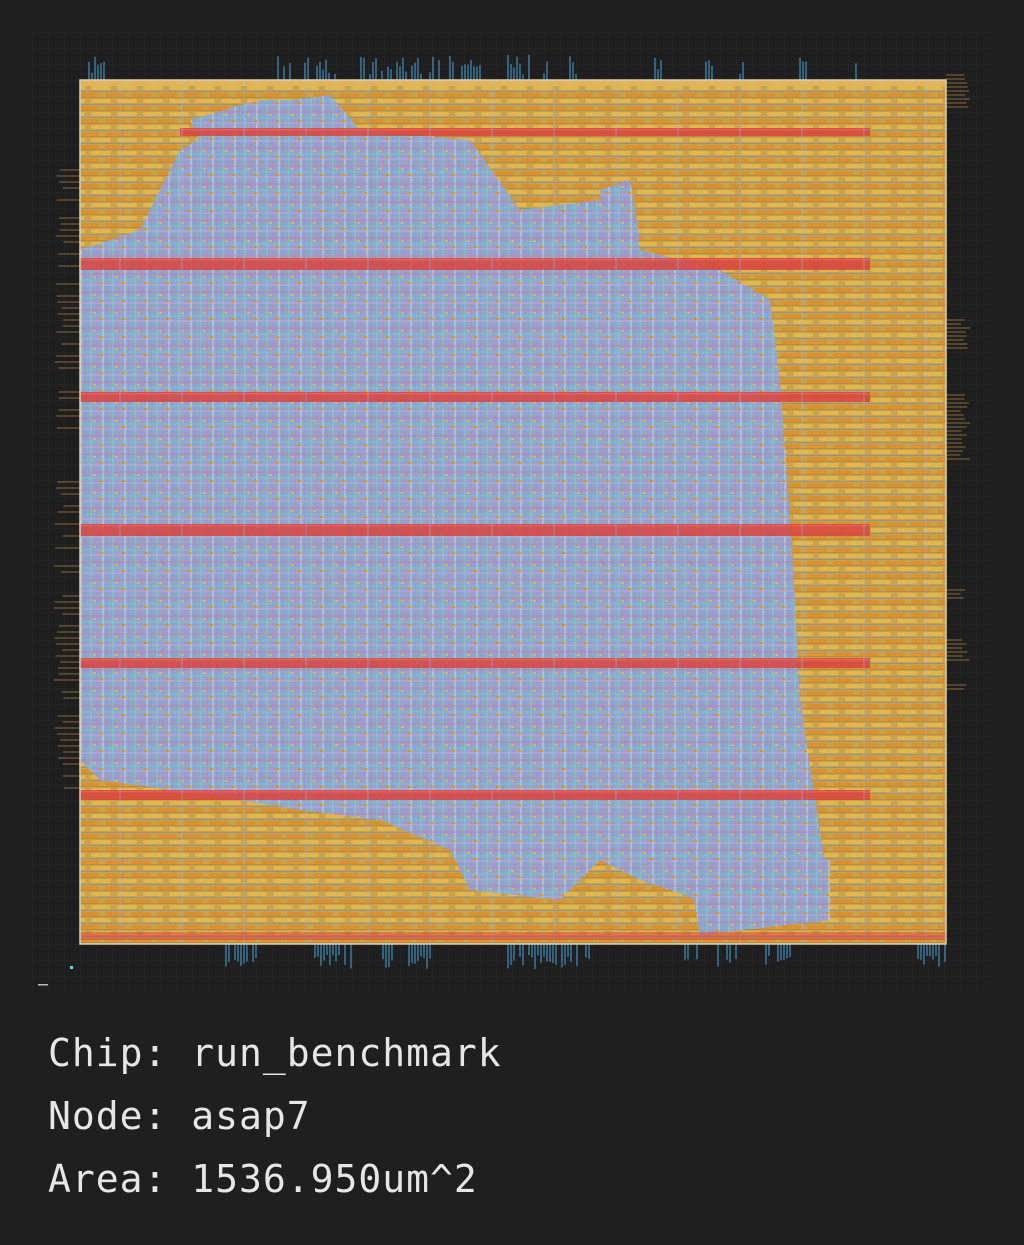 Image resolution: width=1024 pixels, height=1245 pixels. I want to click on chip-name-label: Chip: run_benchmark, so click(275, 1053).